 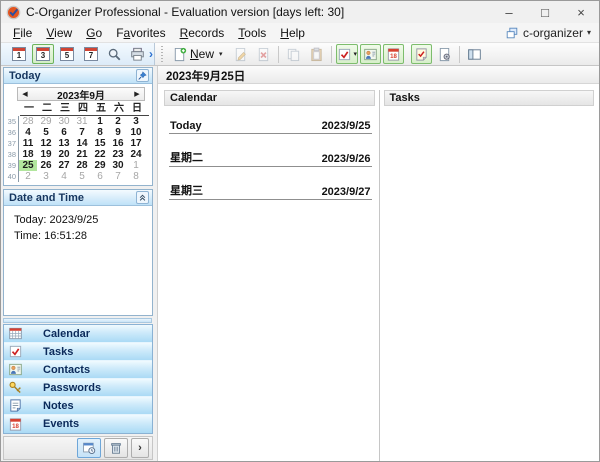 What do you see at coordinates (67, 54) in the screenshot?
I see `view-5-days-button: 5` at bounding box center [67, 54].